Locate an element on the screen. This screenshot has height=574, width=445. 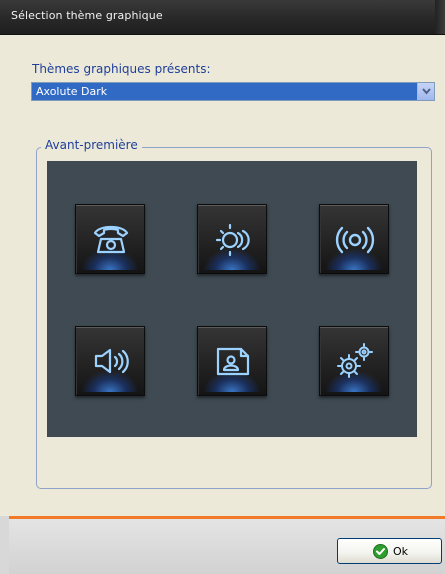
preview-tile-speaker is located at coordinates (110, 361).